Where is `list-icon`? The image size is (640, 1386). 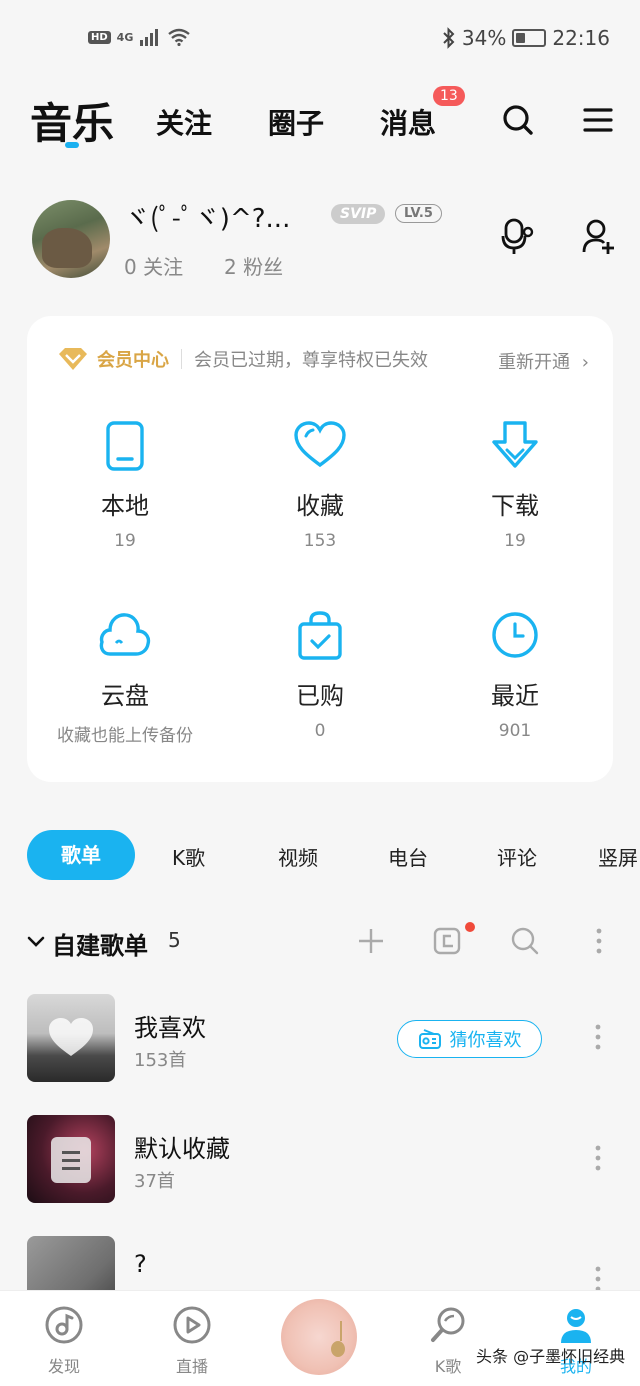
list-icon is located at coordinates (71, 1160).